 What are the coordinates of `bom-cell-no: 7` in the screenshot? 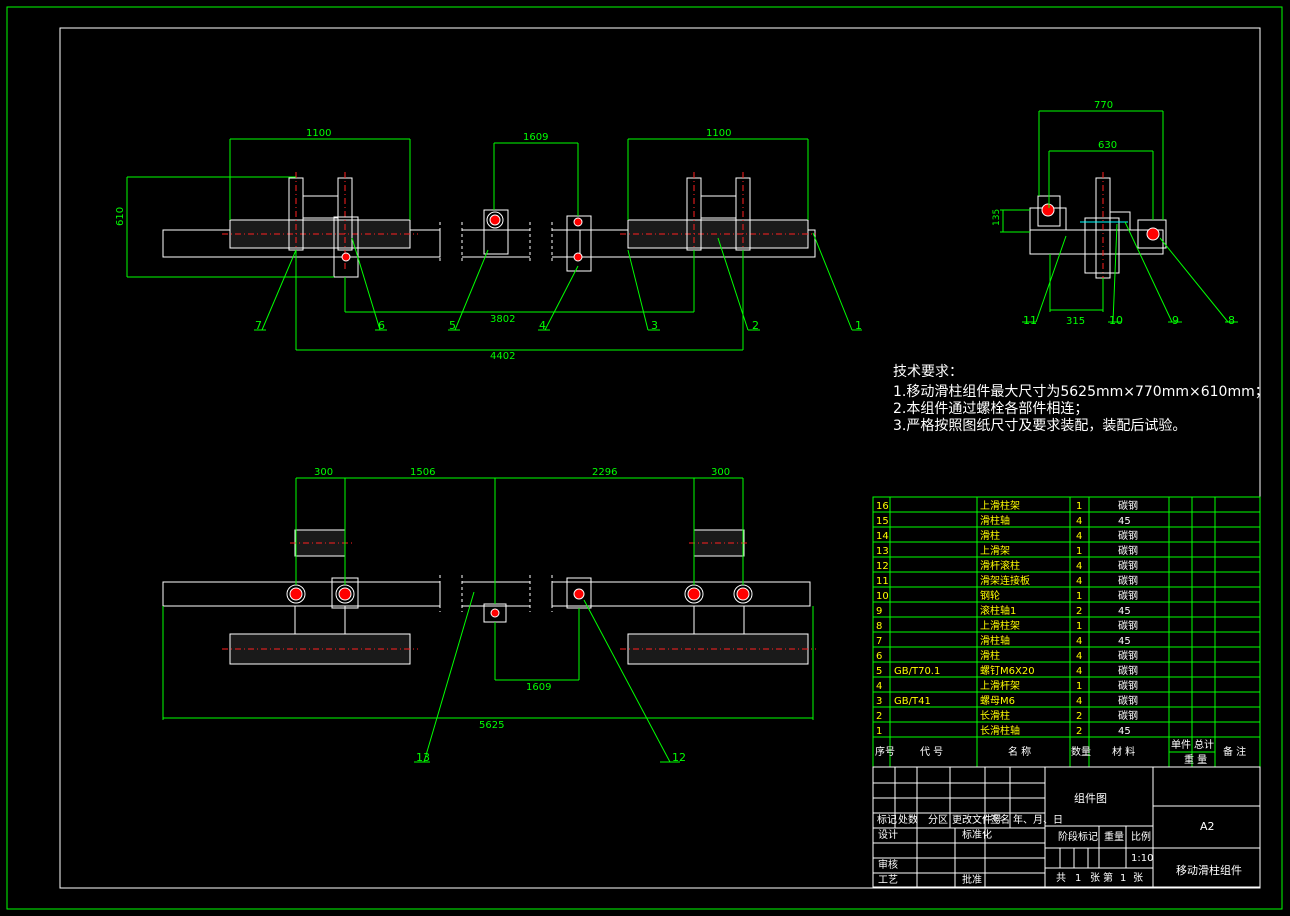 It's located at (879, 641).